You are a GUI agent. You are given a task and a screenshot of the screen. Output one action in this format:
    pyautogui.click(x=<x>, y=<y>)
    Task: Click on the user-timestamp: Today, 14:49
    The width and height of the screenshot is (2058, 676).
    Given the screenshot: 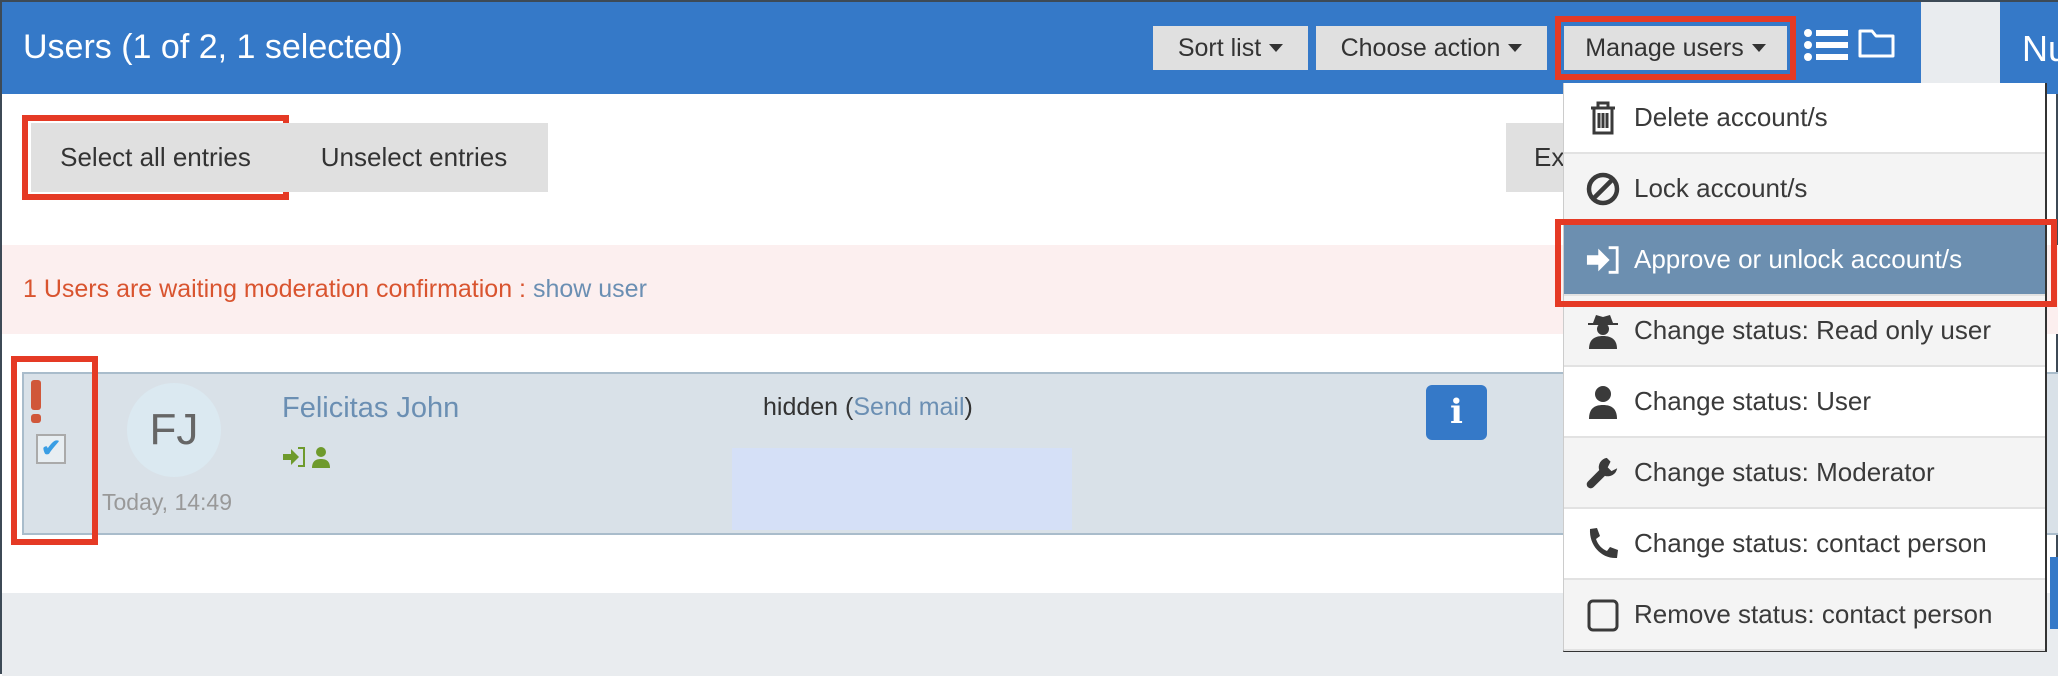 What is the action you would take?
    pyautogui.click(x=167, y=502)
    